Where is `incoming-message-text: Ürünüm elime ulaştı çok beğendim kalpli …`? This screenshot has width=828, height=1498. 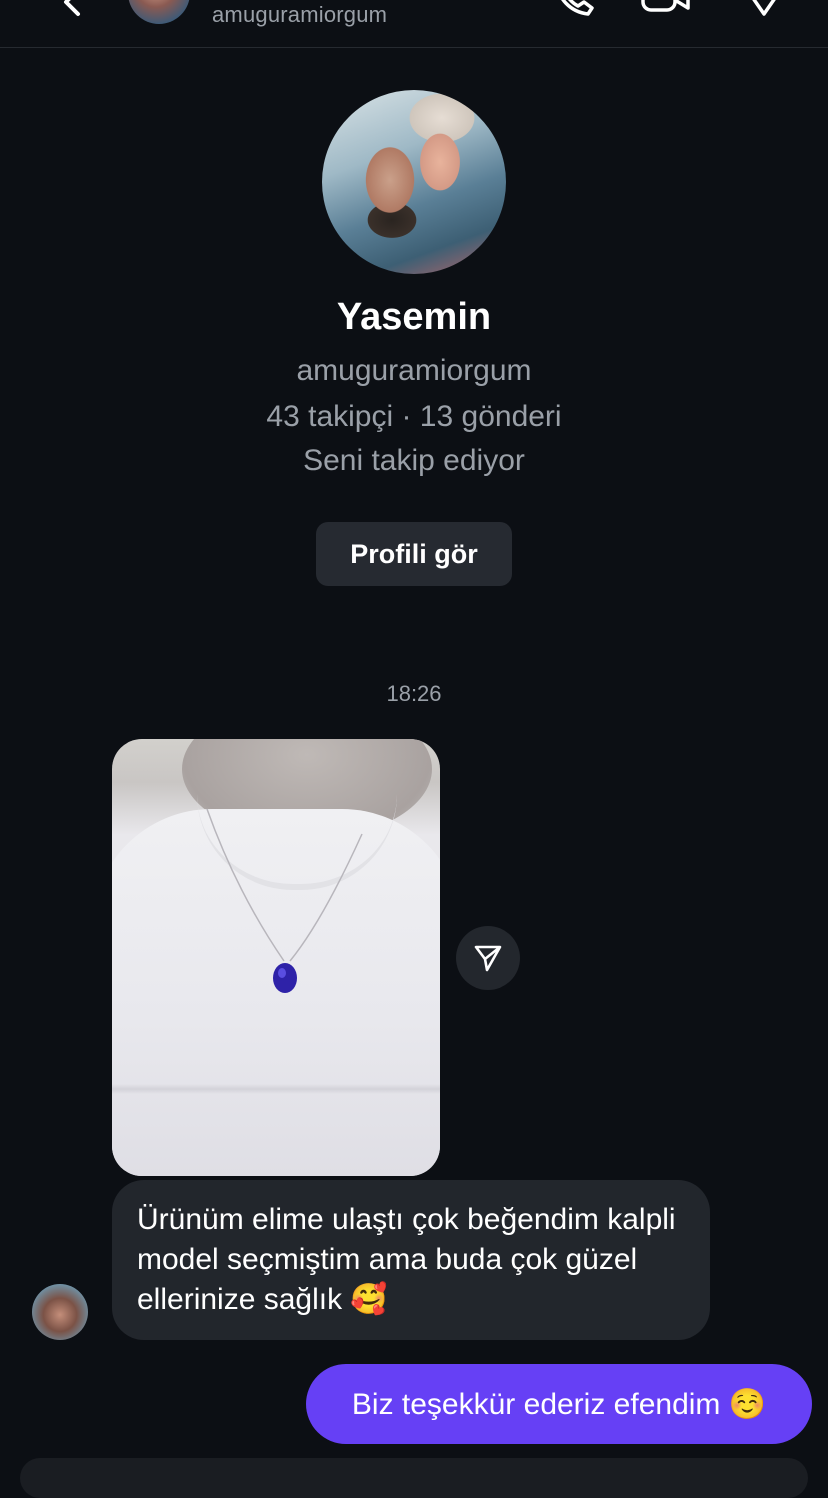 incoming-message-text: Ürünüm elime ulaştı çok beğendim kalpli … is located at coordinates (406, 1259).